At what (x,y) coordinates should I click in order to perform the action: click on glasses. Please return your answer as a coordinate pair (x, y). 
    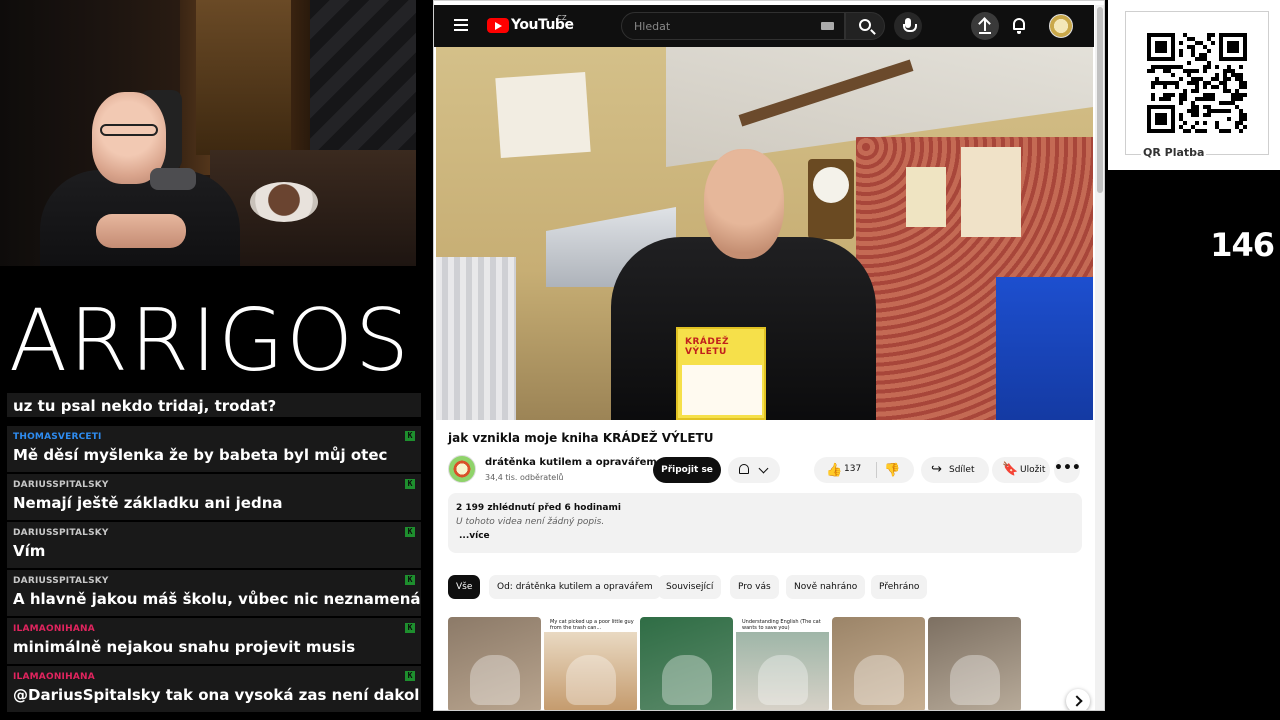
    Looking at the image, I should click on (129, 130).